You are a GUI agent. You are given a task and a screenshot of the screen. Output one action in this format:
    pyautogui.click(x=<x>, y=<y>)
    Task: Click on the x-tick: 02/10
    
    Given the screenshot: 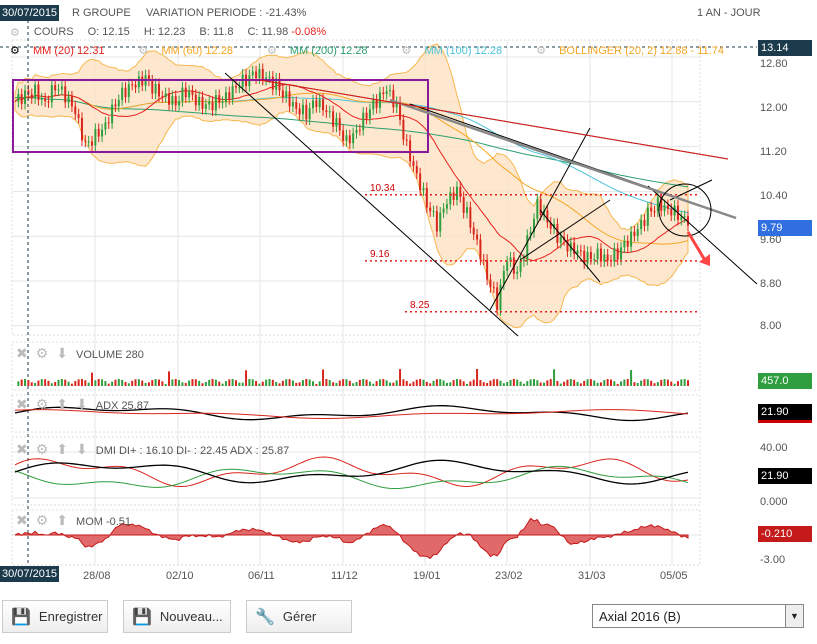 What is the action you would take?
    pyautogui.click(x=180, y=576)
    